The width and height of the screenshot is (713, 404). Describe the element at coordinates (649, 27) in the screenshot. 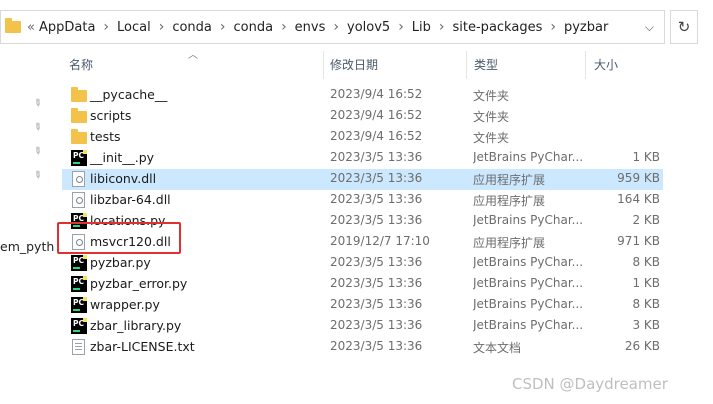

I see `chevron-down-icon: ⌵` at that location.